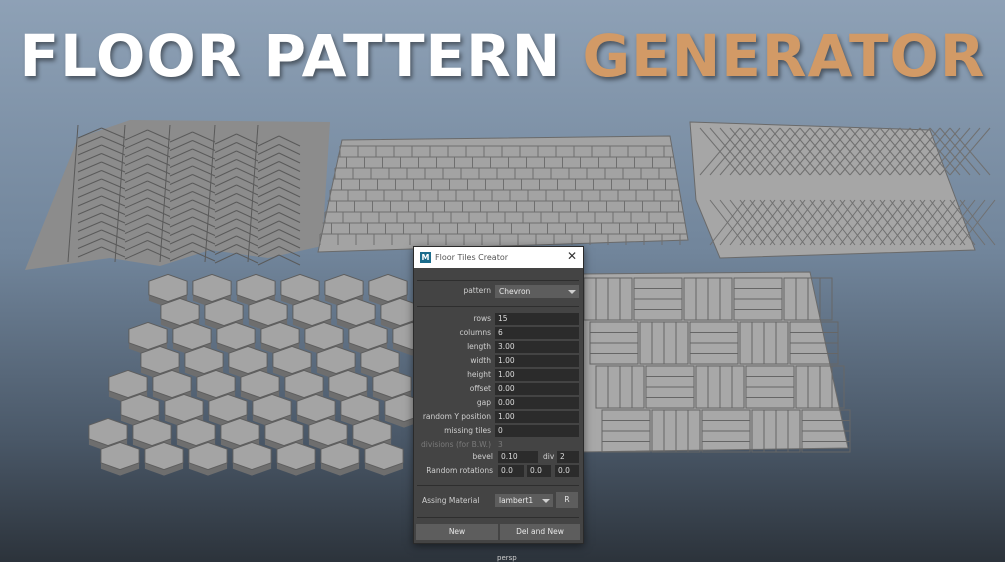 The width and height of the screenshot is (1005, 562). What do you see at coordinates (567, 500) in the screenshot?
I see `reset-material-button: R` at bounding box center [567, 500].